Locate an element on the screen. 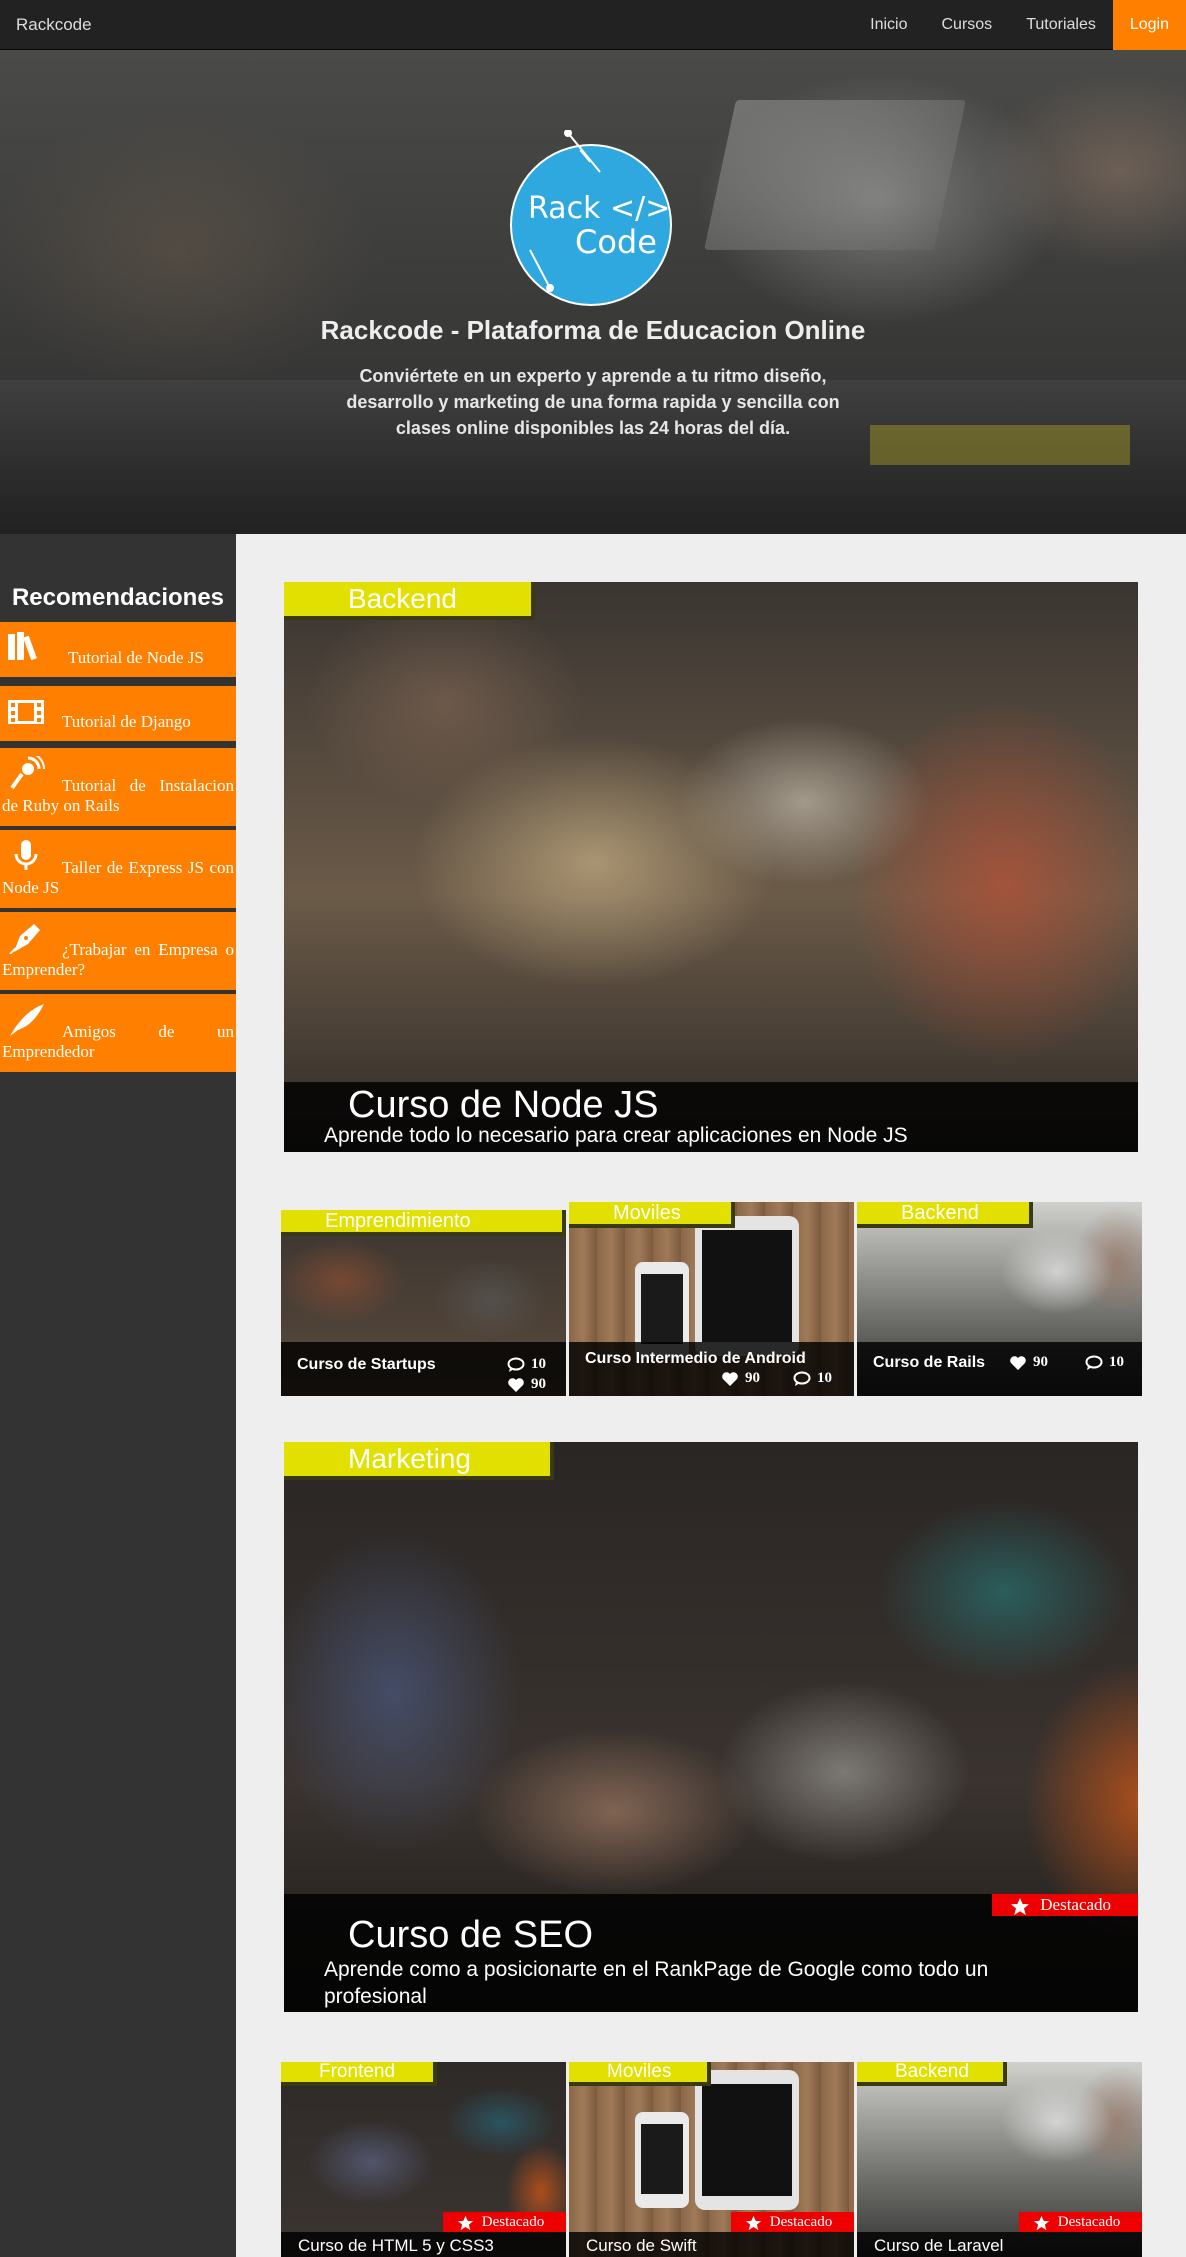  books-icon is located at coordinates (22, 646).